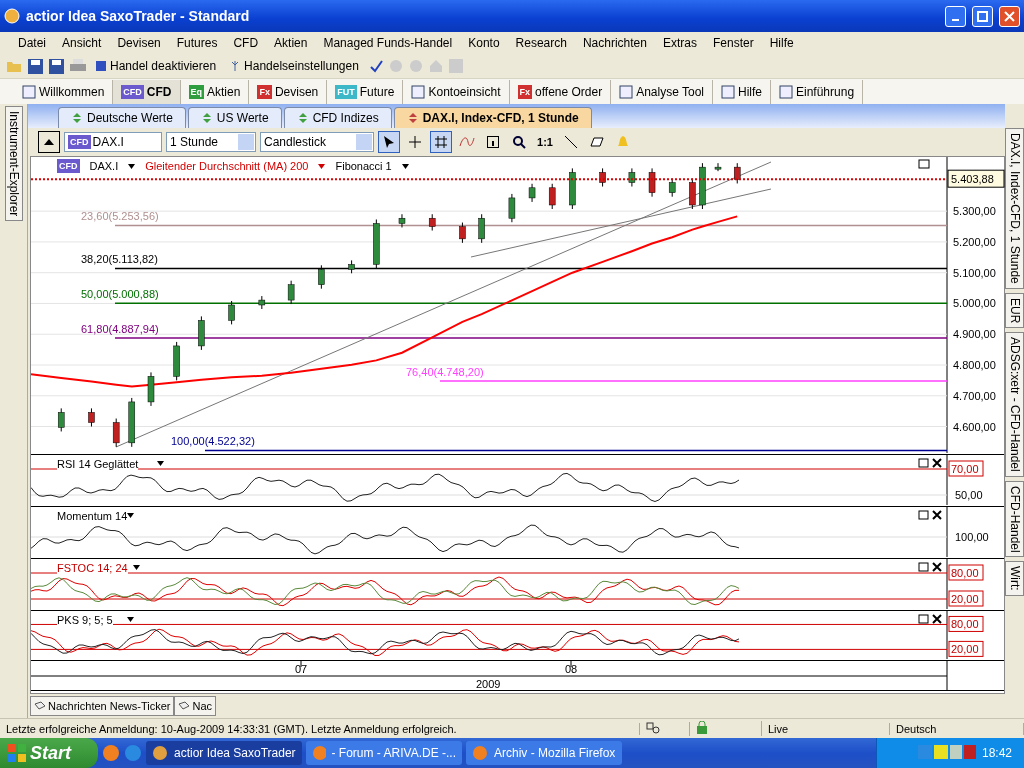 This screenshot has height=768, width=1024. I want to click on collapse-button, so click(49, 142).